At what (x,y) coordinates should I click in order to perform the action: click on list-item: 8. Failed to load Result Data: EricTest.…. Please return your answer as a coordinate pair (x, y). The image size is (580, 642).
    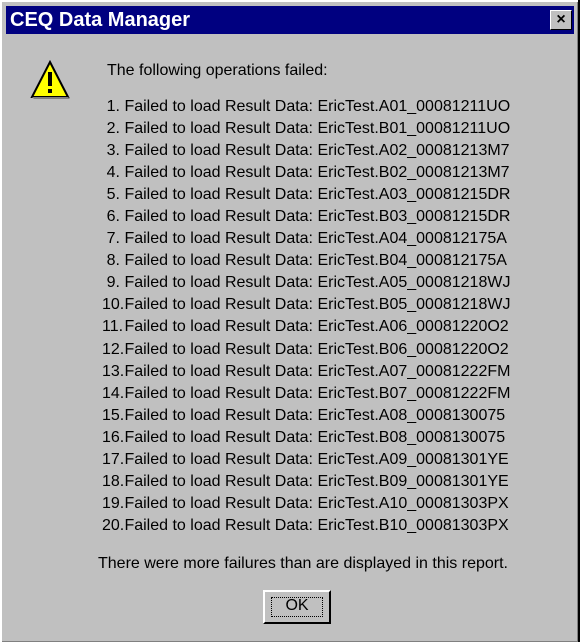
    Looking at the image, I should click on (306, 261).